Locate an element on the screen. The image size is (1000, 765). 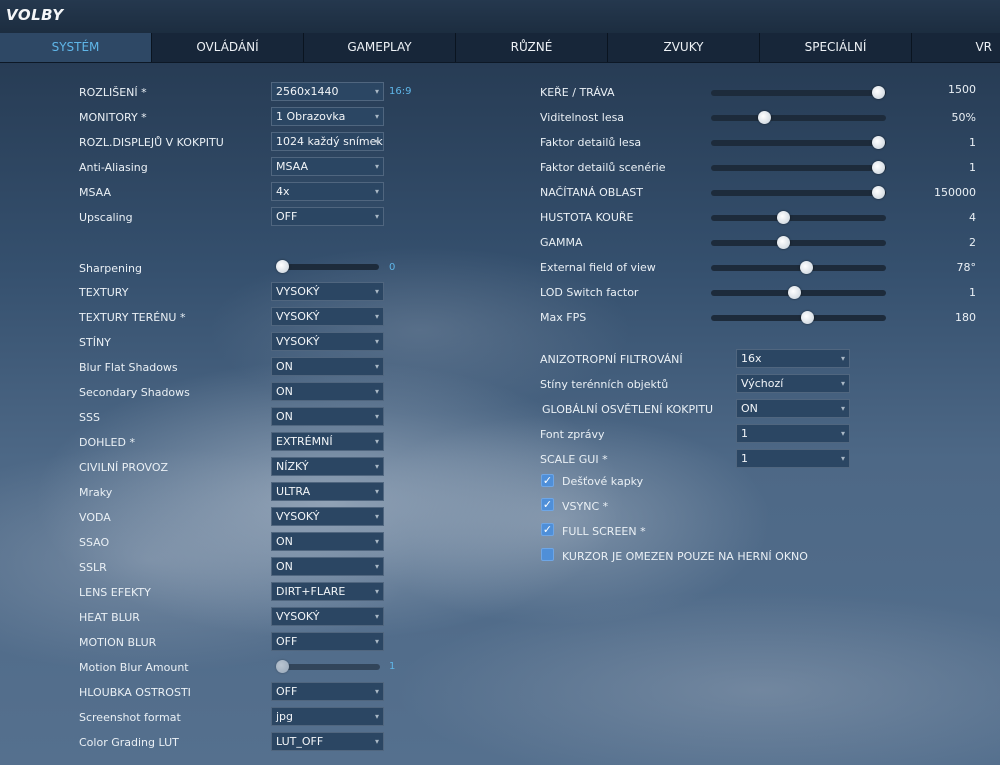
aspect-ratio-label: 16:9 is located at coordinates (400, 91).